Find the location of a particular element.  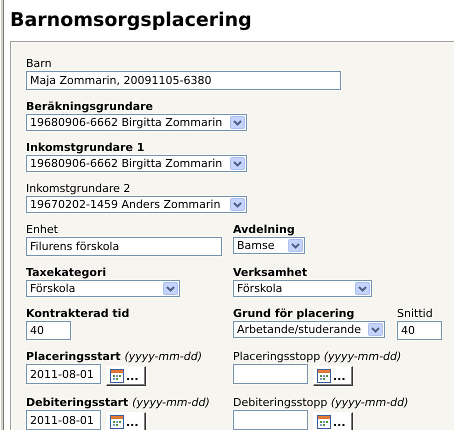

field-label: Placeringsstart (yyyy-mm-dd) is located at coordinates (115, 357).